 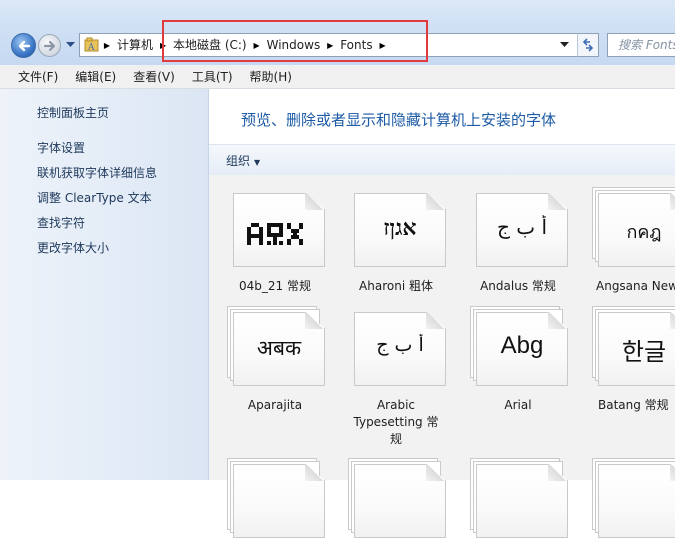 I want to click on address-dropdown-icon, so click(x=564, y=45).